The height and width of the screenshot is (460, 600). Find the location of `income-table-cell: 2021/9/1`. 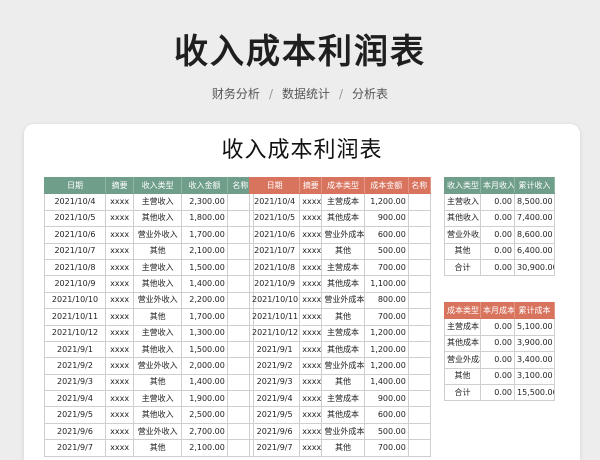

income-table-cell: 2021/9/1 is located at coordinates (75, 349).